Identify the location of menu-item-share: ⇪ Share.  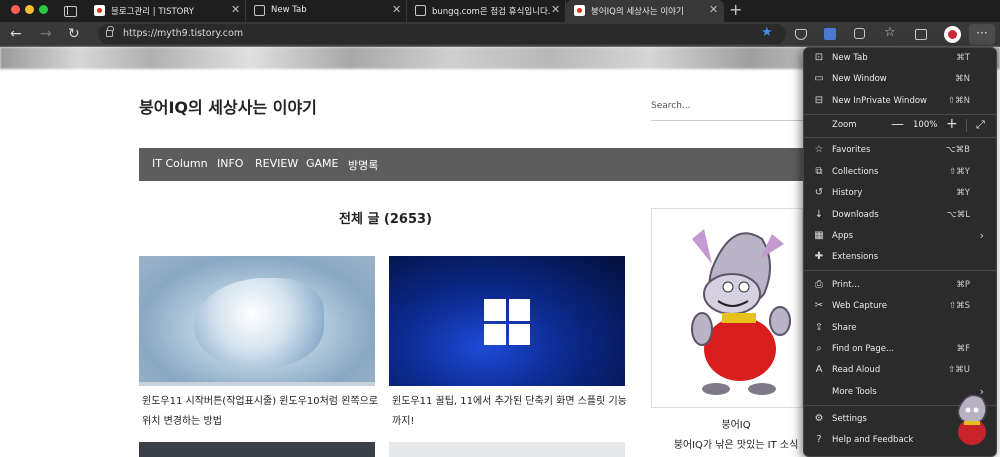
(900, 328).